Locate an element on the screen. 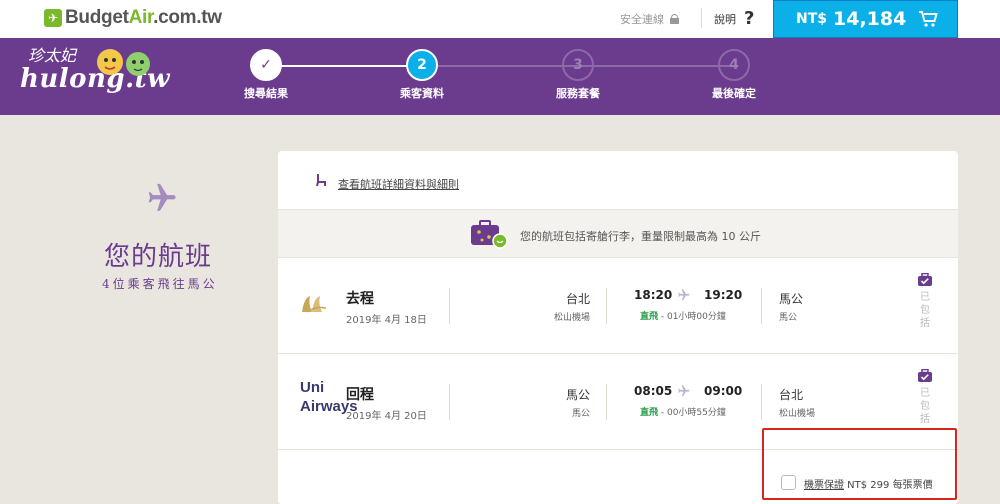 The width and height of the screenshot is (1000, 504). help-link: 說明 ? is located at coordinates (734, 18).